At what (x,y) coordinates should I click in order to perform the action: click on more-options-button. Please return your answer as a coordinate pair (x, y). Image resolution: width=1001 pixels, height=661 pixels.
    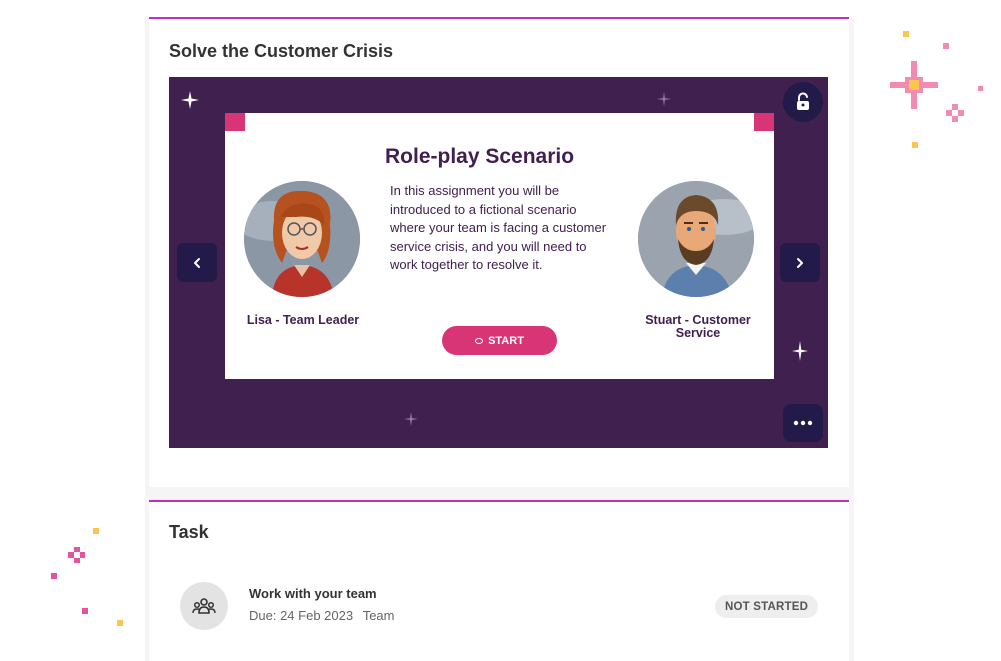
    Looking at the image, I should click on (803, 423).